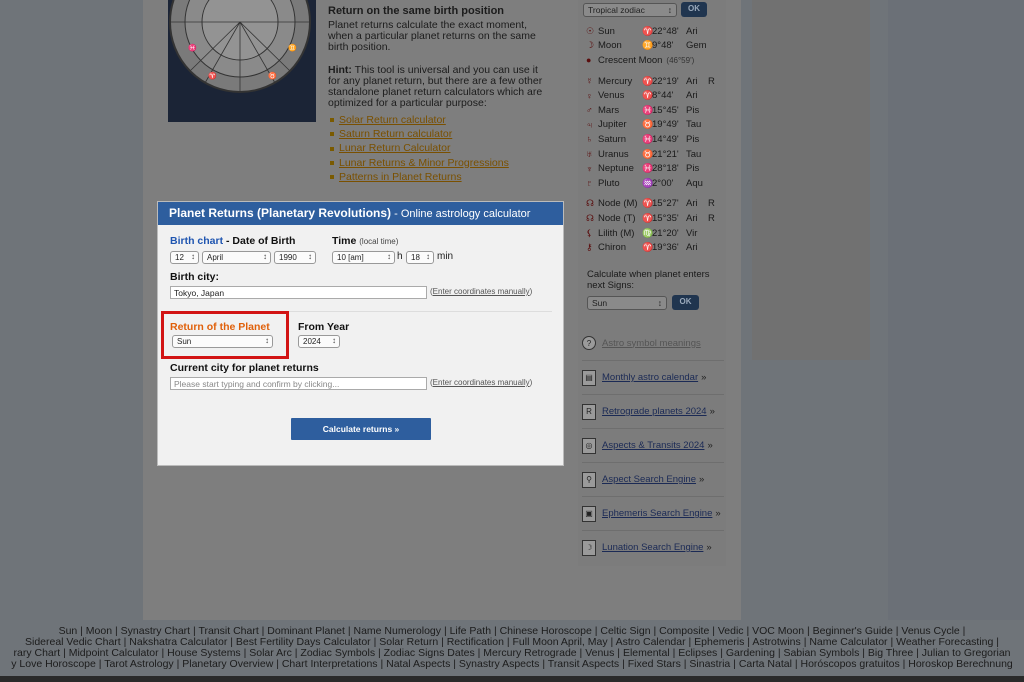 This screenshot has height=682, width=1024. I want to click on birth-minute-select: 18, so click(420, 257).